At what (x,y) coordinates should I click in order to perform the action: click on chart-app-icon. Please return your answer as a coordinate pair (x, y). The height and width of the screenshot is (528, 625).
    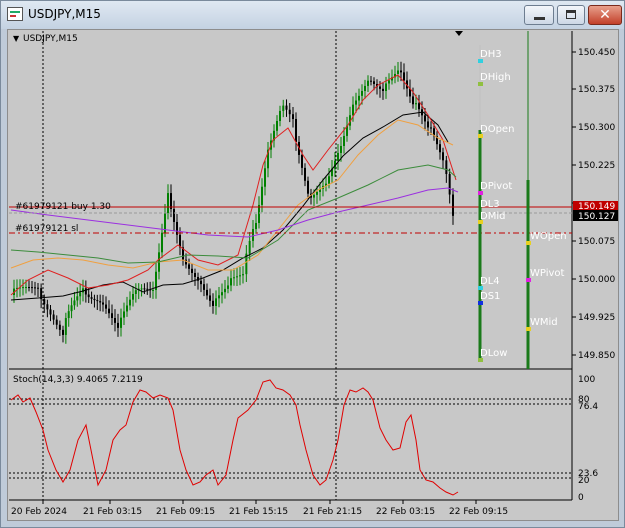
    Looking at the image, I should click on (15, 14).